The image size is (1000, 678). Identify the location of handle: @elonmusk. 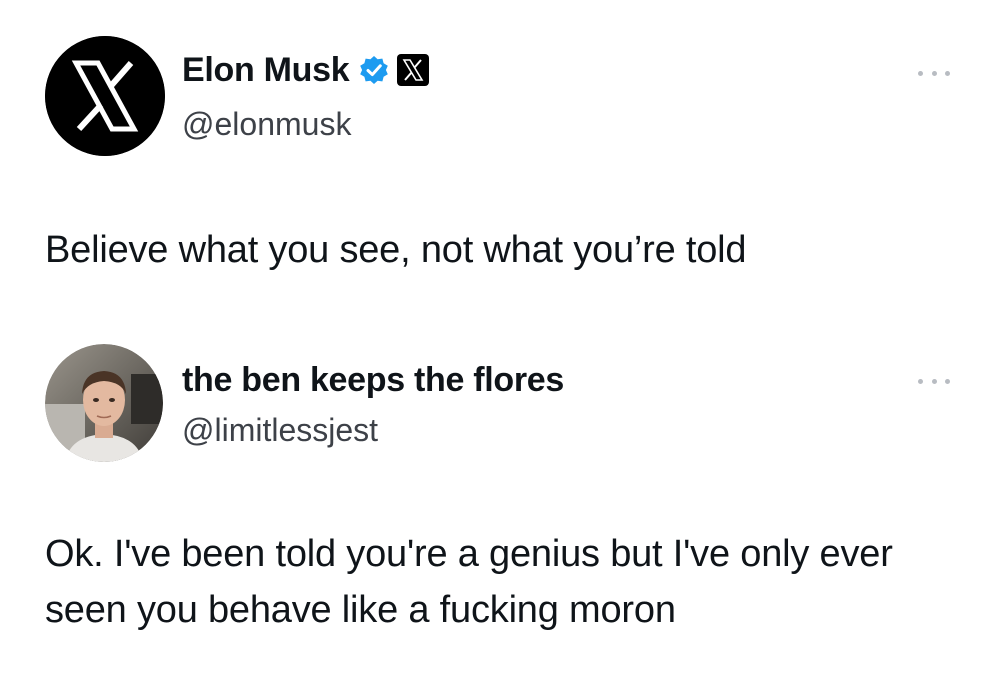
(266, 124).